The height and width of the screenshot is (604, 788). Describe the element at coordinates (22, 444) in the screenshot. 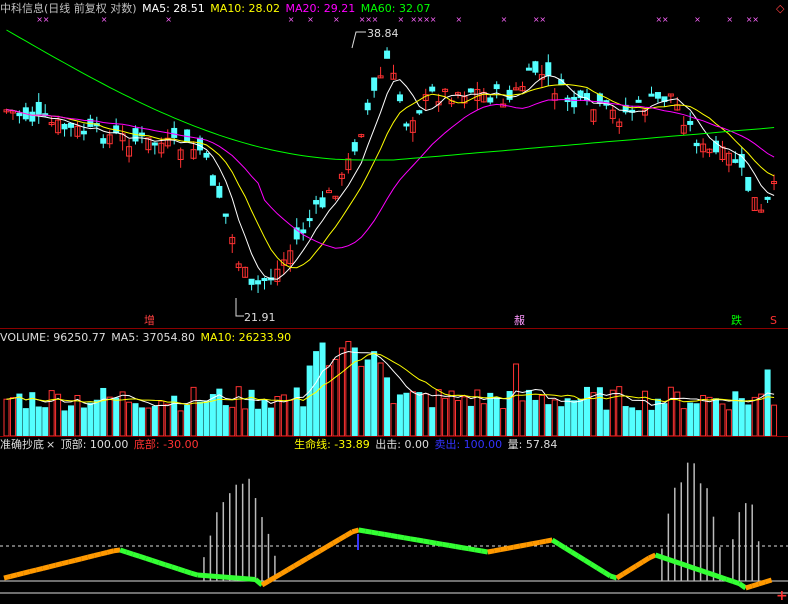

I see `indicator-name: 准确抄底` at that location.